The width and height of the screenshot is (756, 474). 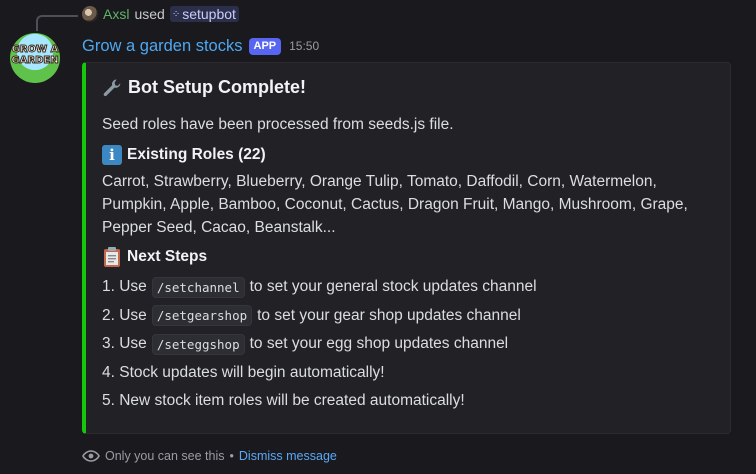 I want to click on info-icon: i, so click(x=112, y=155).